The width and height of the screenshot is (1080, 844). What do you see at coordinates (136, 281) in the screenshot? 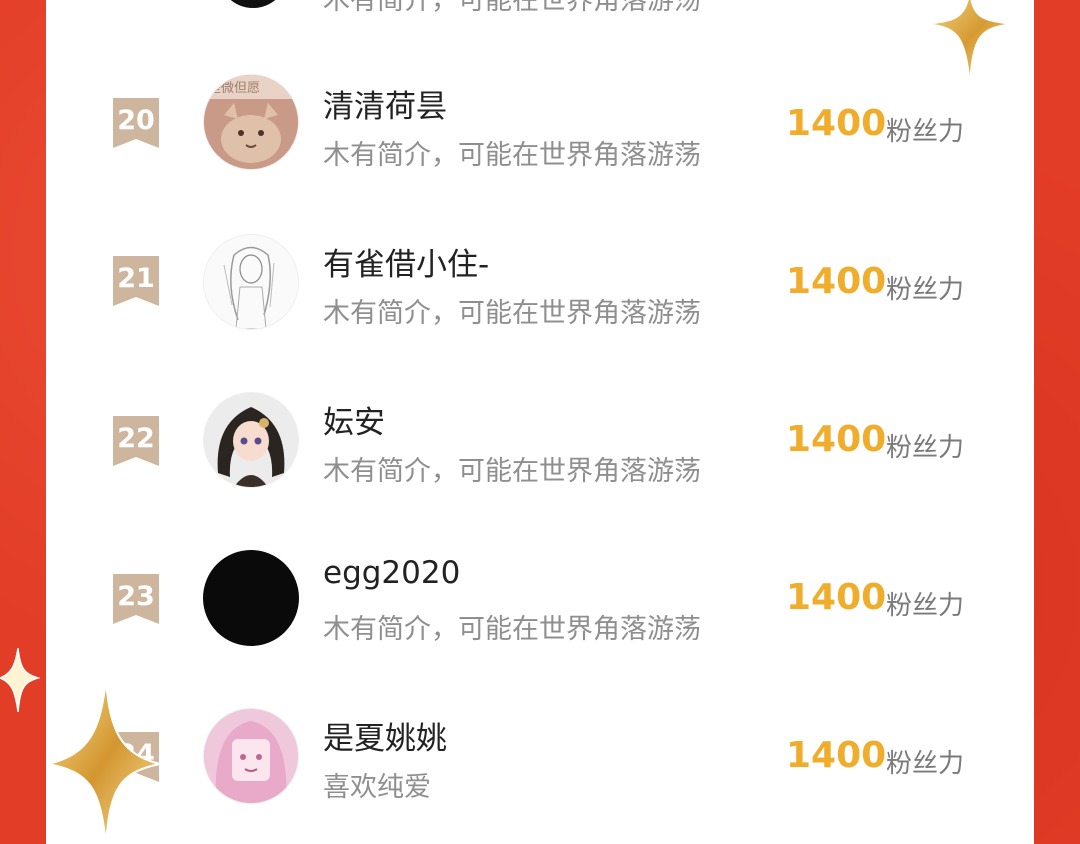
I see `rank-badge: 21` at bounding box center [136, 281].